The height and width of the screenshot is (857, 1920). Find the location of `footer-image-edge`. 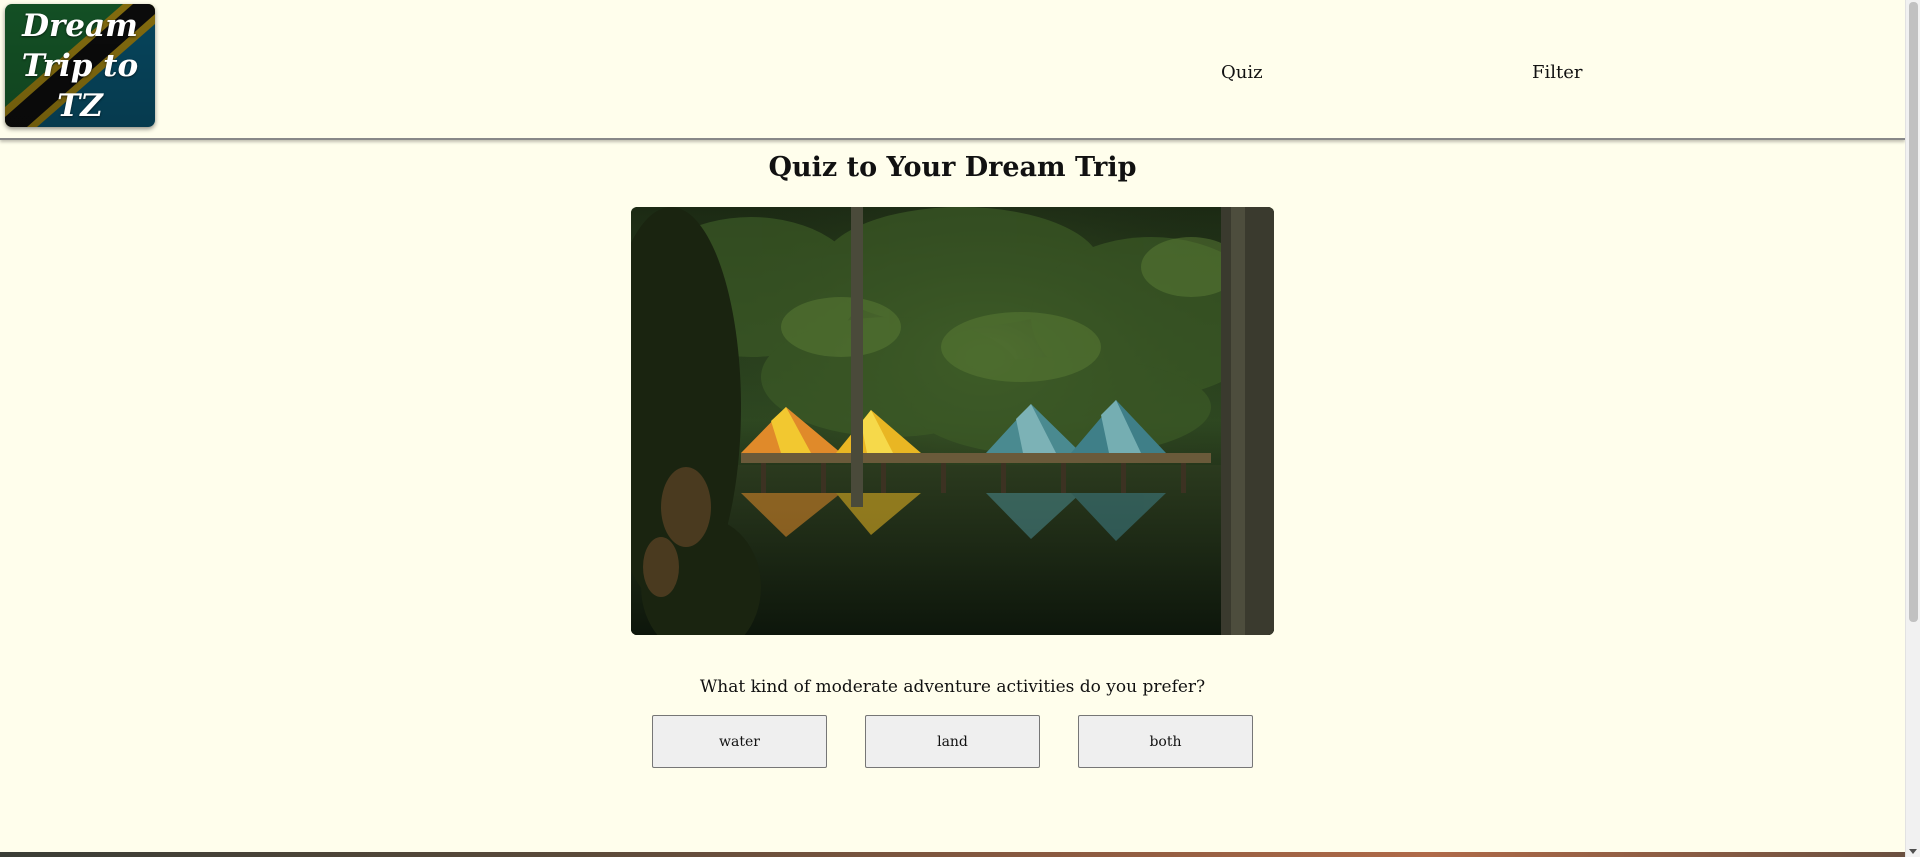

footer-image-edge is located at coordinates (952, 854).